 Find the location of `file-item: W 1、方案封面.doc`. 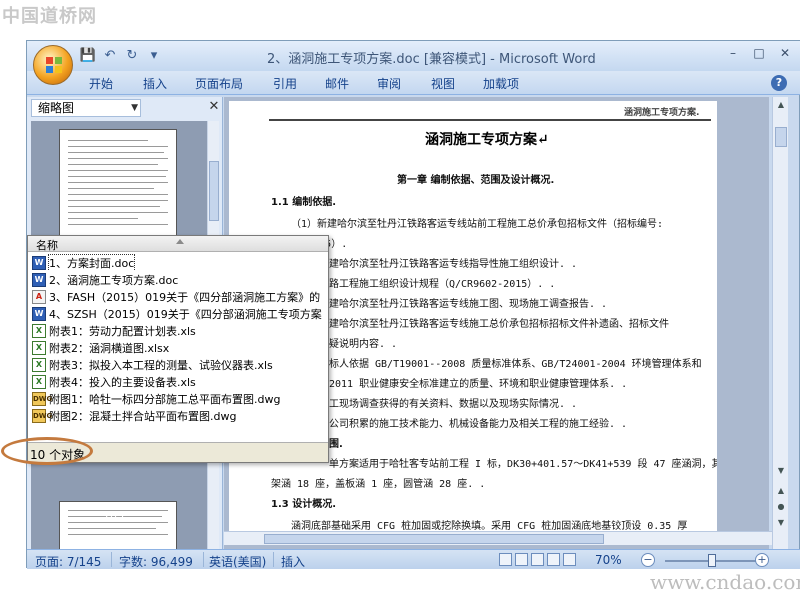

file-item: W 1、方案封面.doc is located at coordinates (180, 262).